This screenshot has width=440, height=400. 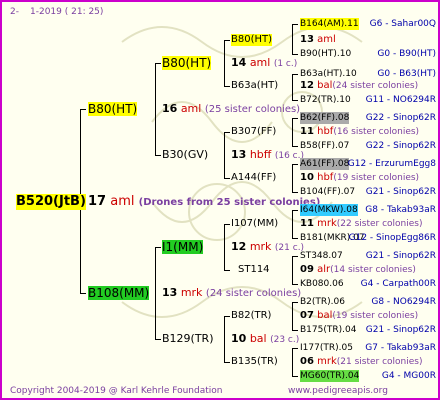 What do you see at coordinates (170, 108) in the screenshot?
I see `gen1-num-1: 16` at bounding box center [170, 108].